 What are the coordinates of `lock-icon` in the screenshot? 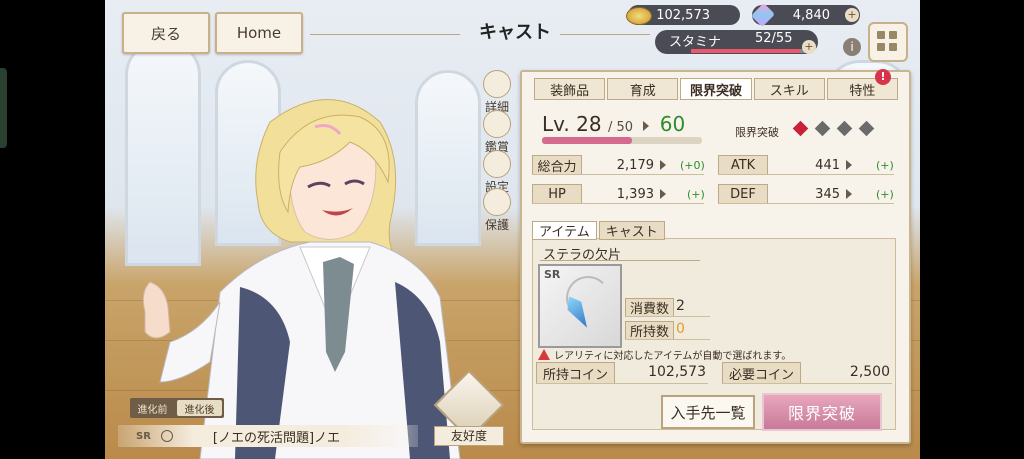 It's located at (497, 202).